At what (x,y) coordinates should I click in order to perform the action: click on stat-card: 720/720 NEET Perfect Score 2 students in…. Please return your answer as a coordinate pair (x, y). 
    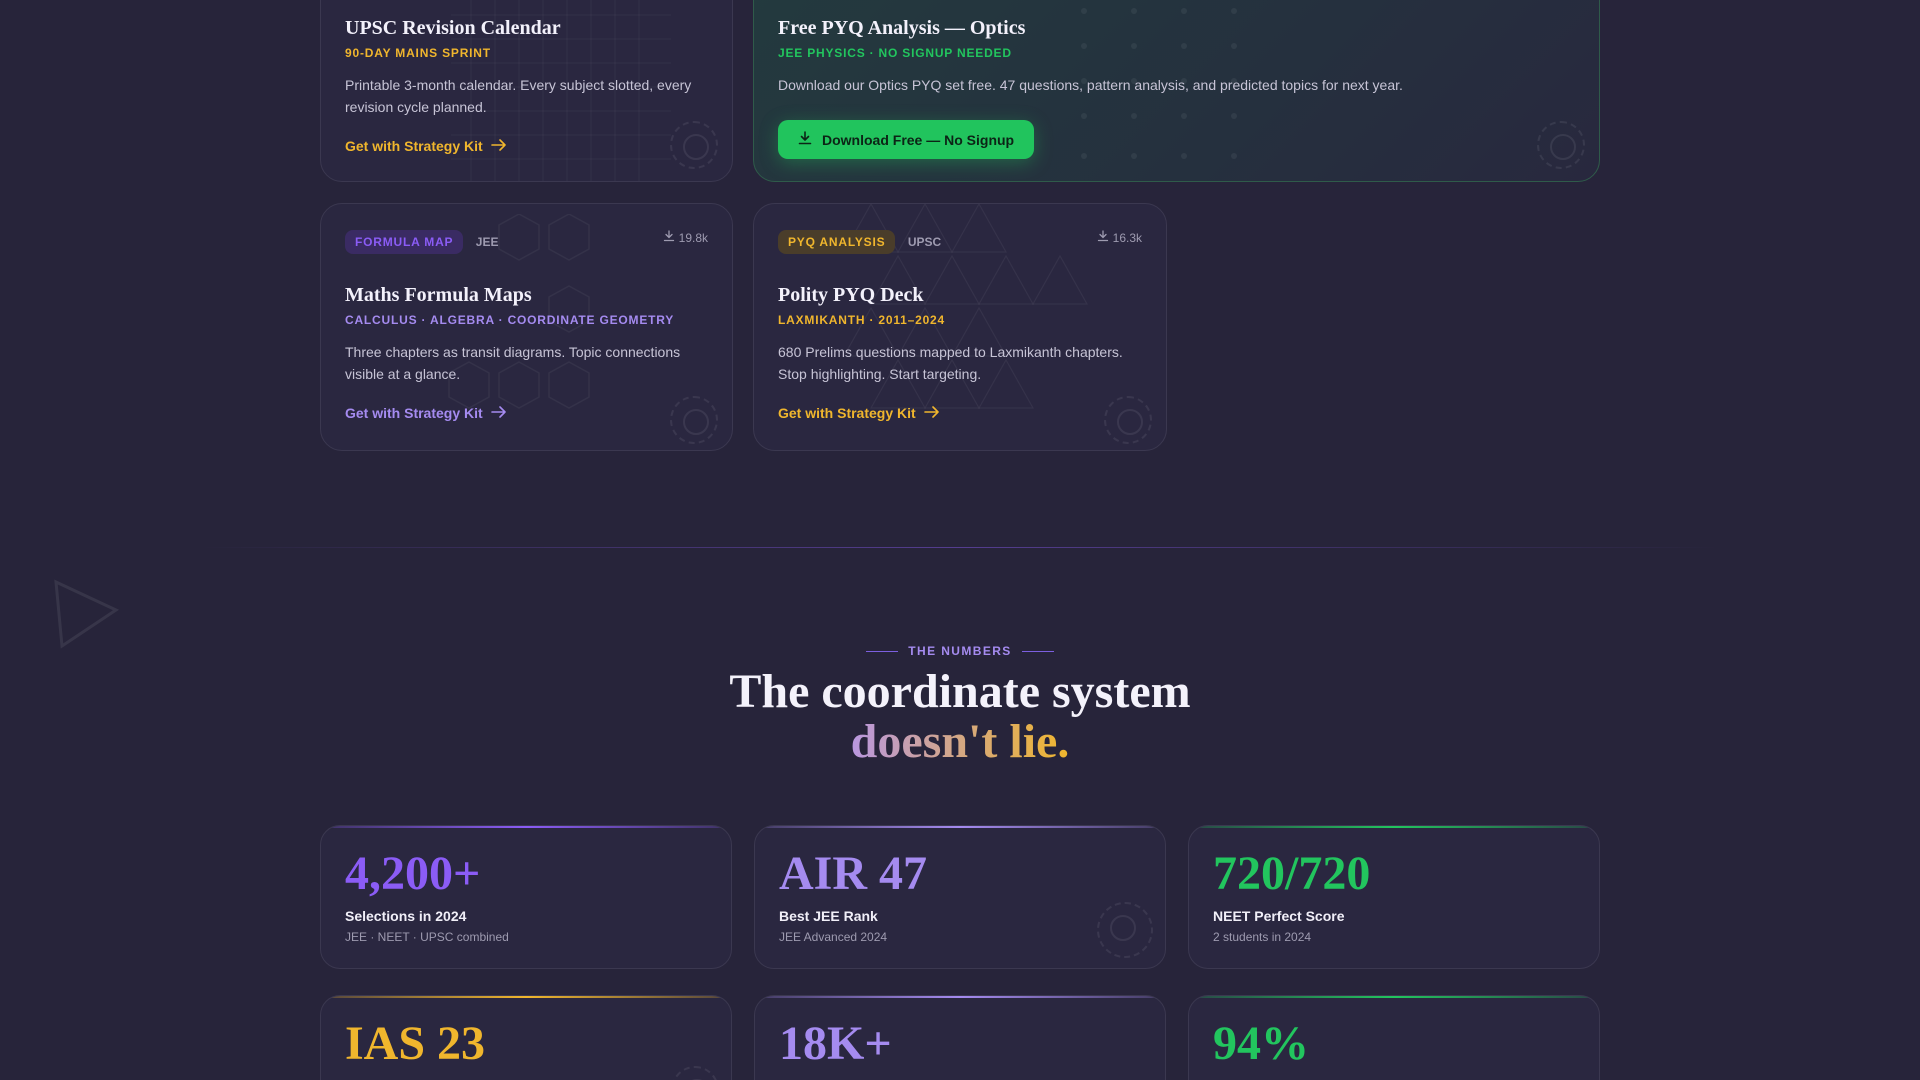
    Looking at the image, I should click on (1394, 897).